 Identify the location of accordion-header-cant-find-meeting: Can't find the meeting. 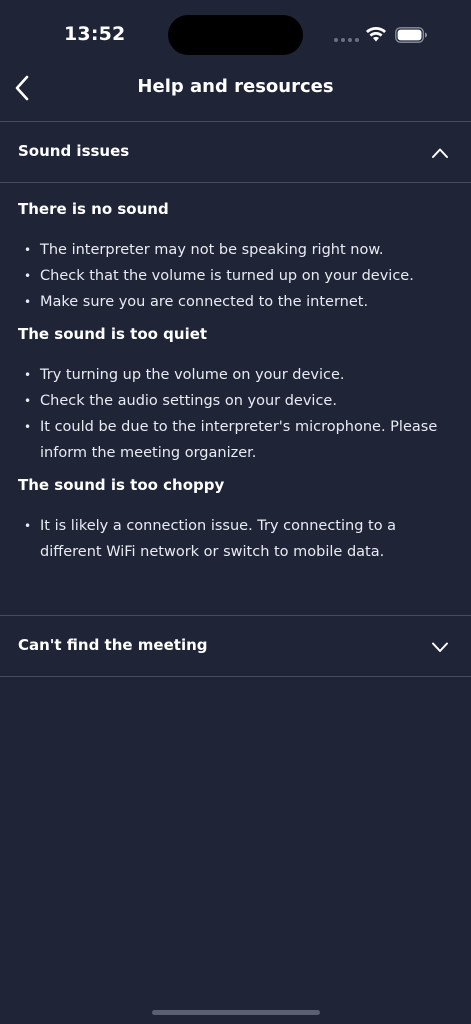
(235, 646).